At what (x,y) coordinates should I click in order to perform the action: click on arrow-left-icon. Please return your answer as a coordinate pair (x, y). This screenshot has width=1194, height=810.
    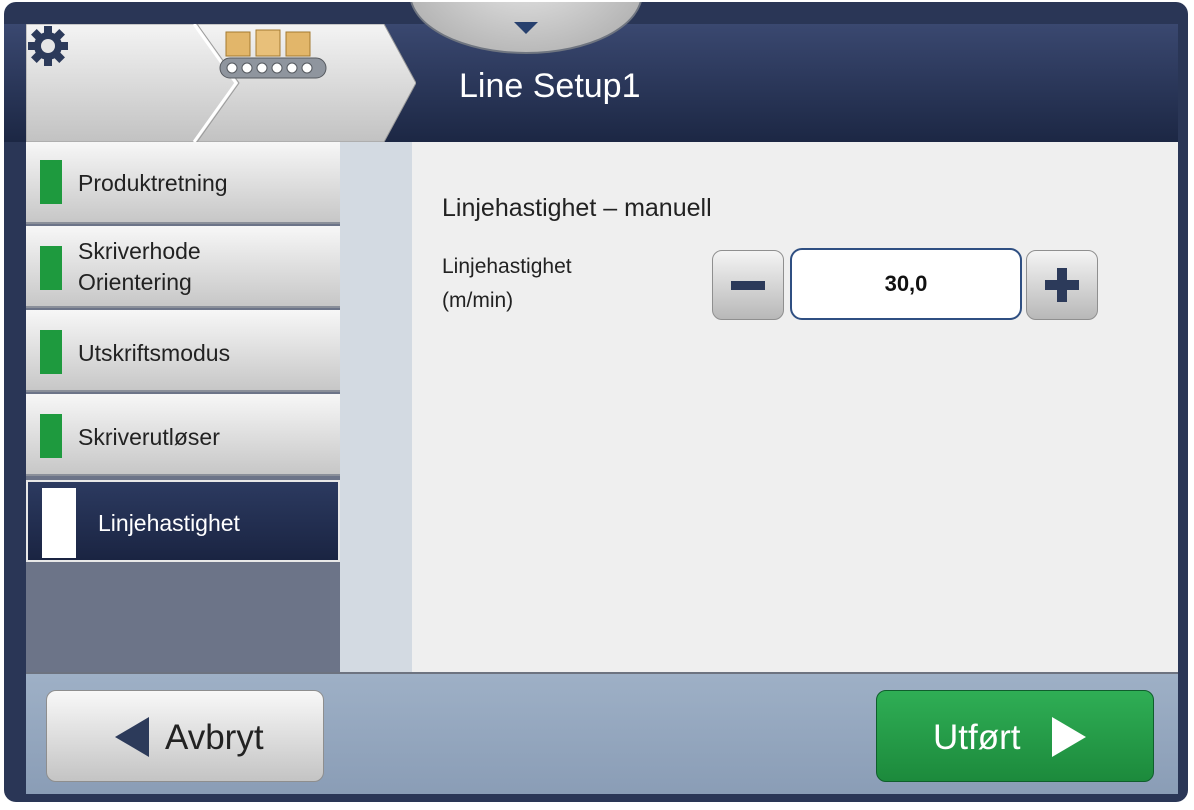
    Looking at the image, I should click on (132, 737).